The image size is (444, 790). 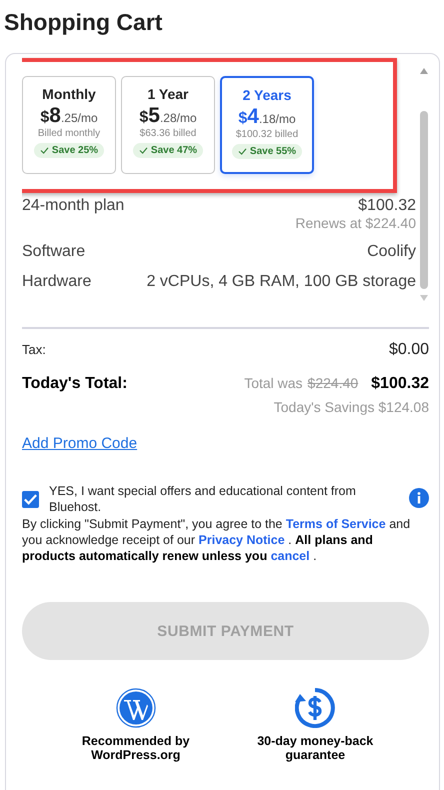 I want to click on badge-text: Recommended by WordPress.org, so click(x=135, y=748).